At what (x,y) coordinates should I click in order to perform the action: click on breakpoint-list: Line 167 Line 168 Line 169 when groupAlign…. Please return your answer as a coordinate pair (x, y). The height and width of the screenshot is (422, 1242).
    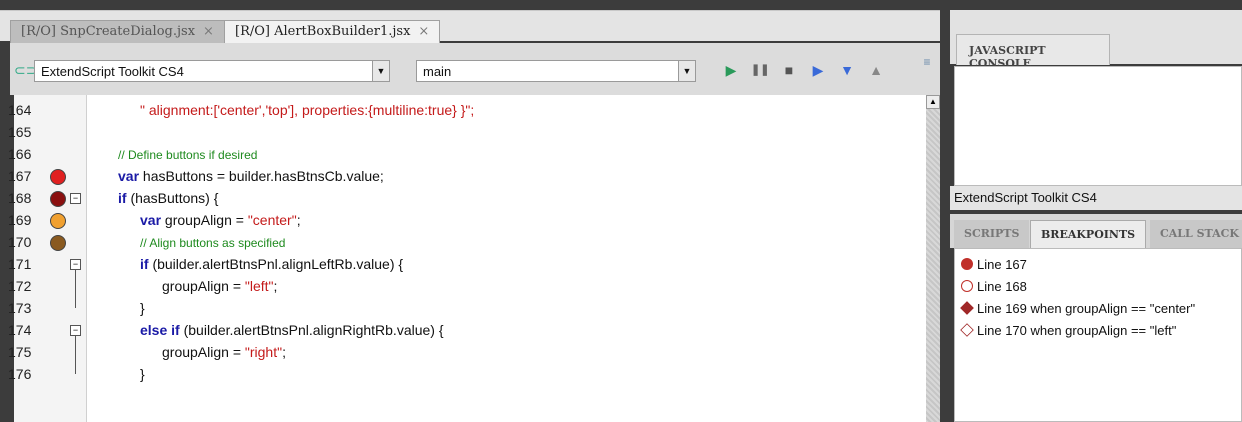
    Looking at the image, I should click on (1098, 335).